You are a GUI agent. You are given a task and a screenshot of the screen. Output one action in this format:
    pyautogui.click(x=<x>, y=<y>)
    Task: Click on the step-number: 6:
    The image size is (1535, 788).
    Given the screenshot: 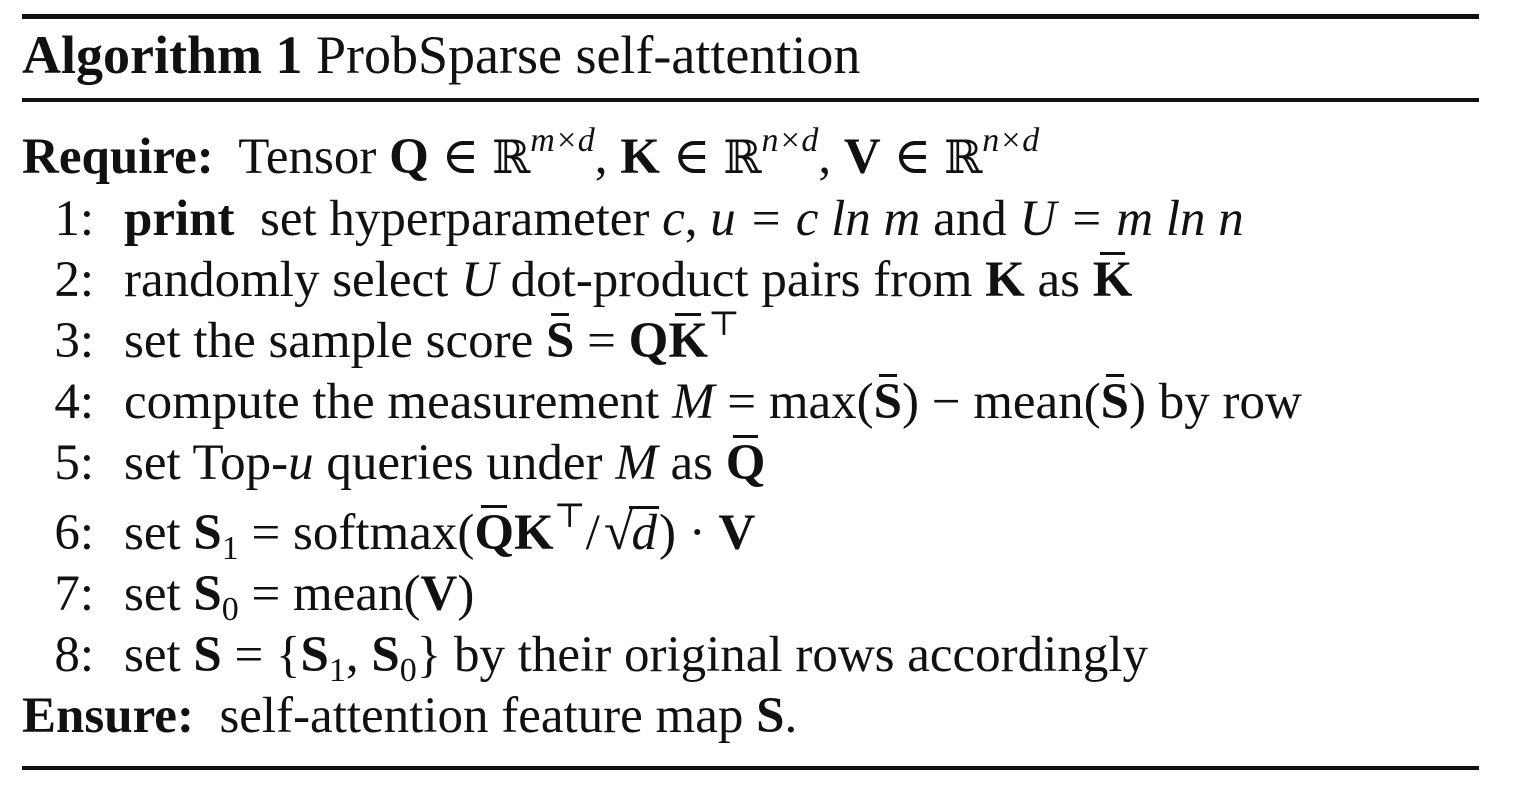 What is the action you would take?
    pyautogui.click(x=74, y=533)
    